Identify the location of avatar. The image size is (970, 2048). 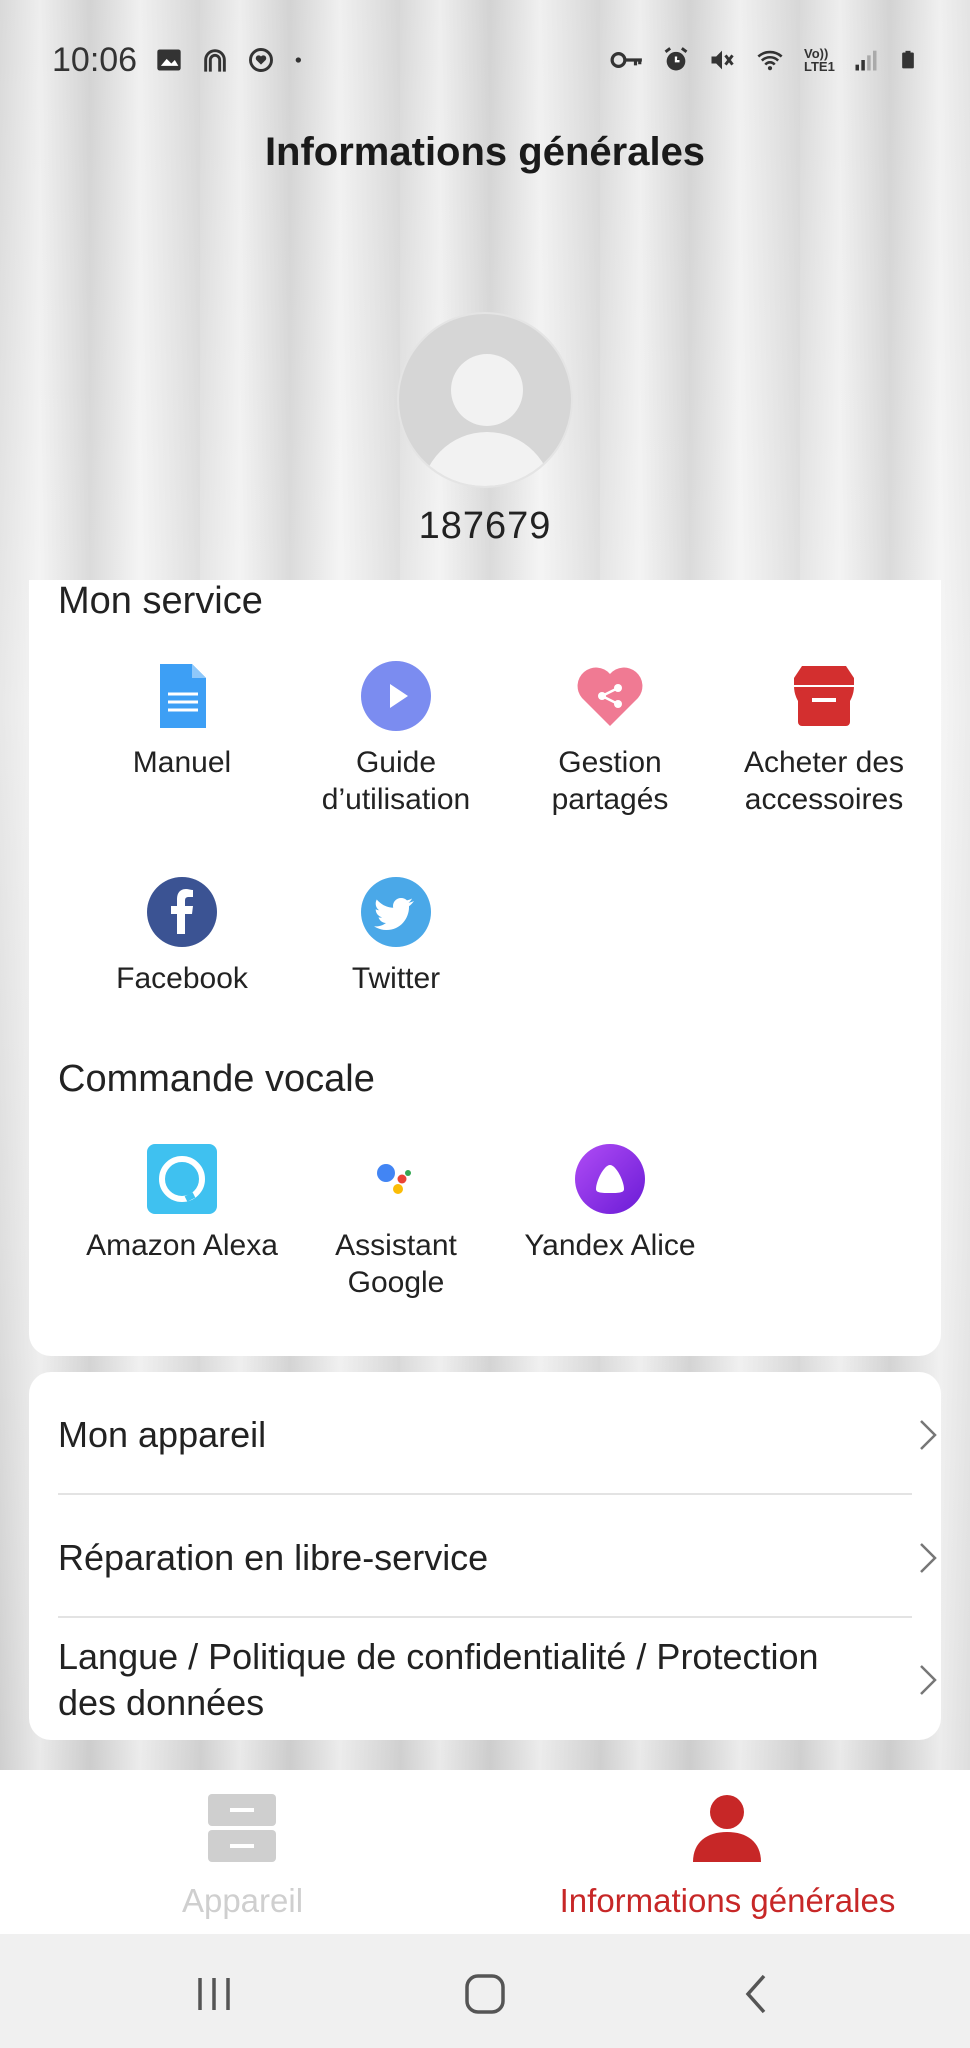
(485, 400).